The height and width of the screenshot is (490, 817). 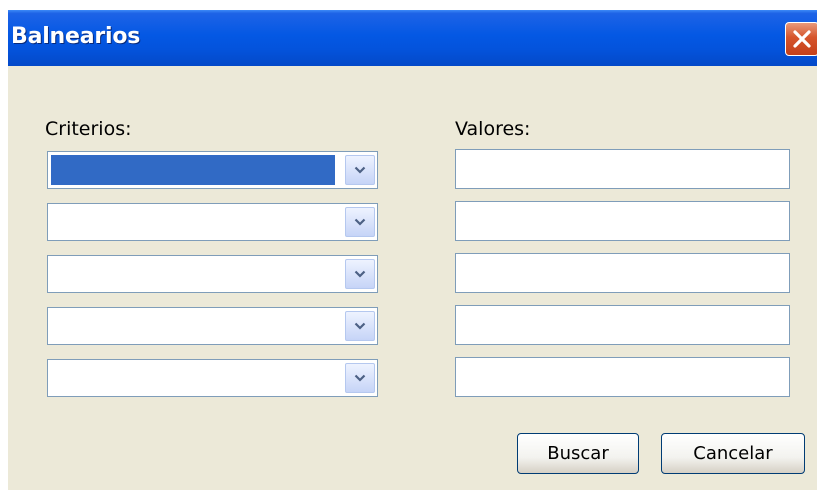 I want to click on cancel-button: Cancelar, so click(x=733, y=453).